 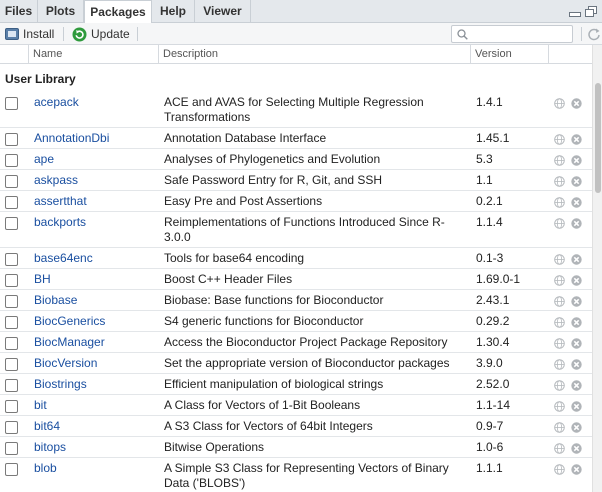 What do you see at coordinates (44, 159) in the screenshot?
I see `package-name-link: ape` at bounding box center [44, 159].